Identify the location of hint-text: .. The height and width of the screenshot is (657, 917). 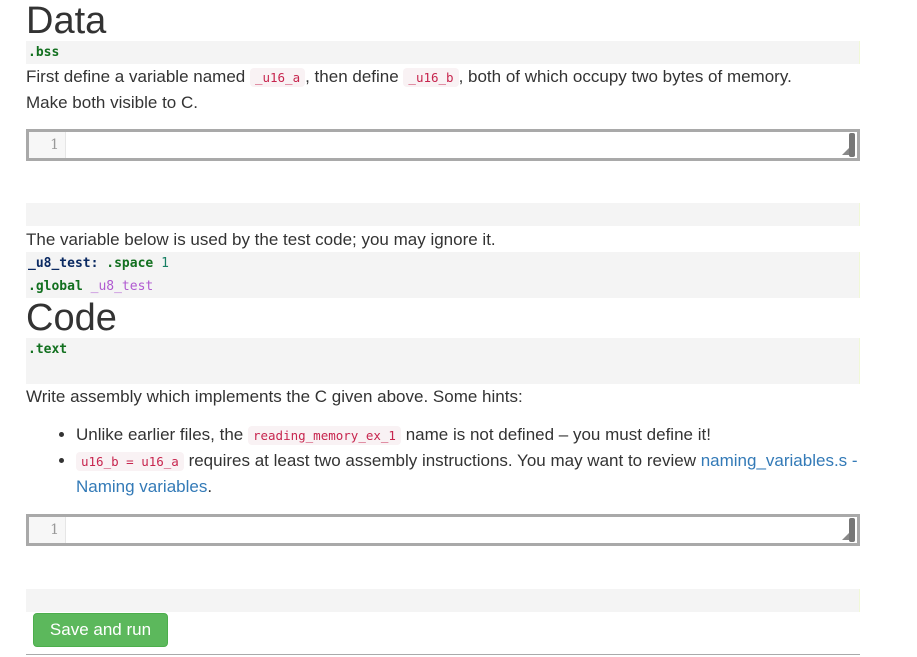
(210, 486).